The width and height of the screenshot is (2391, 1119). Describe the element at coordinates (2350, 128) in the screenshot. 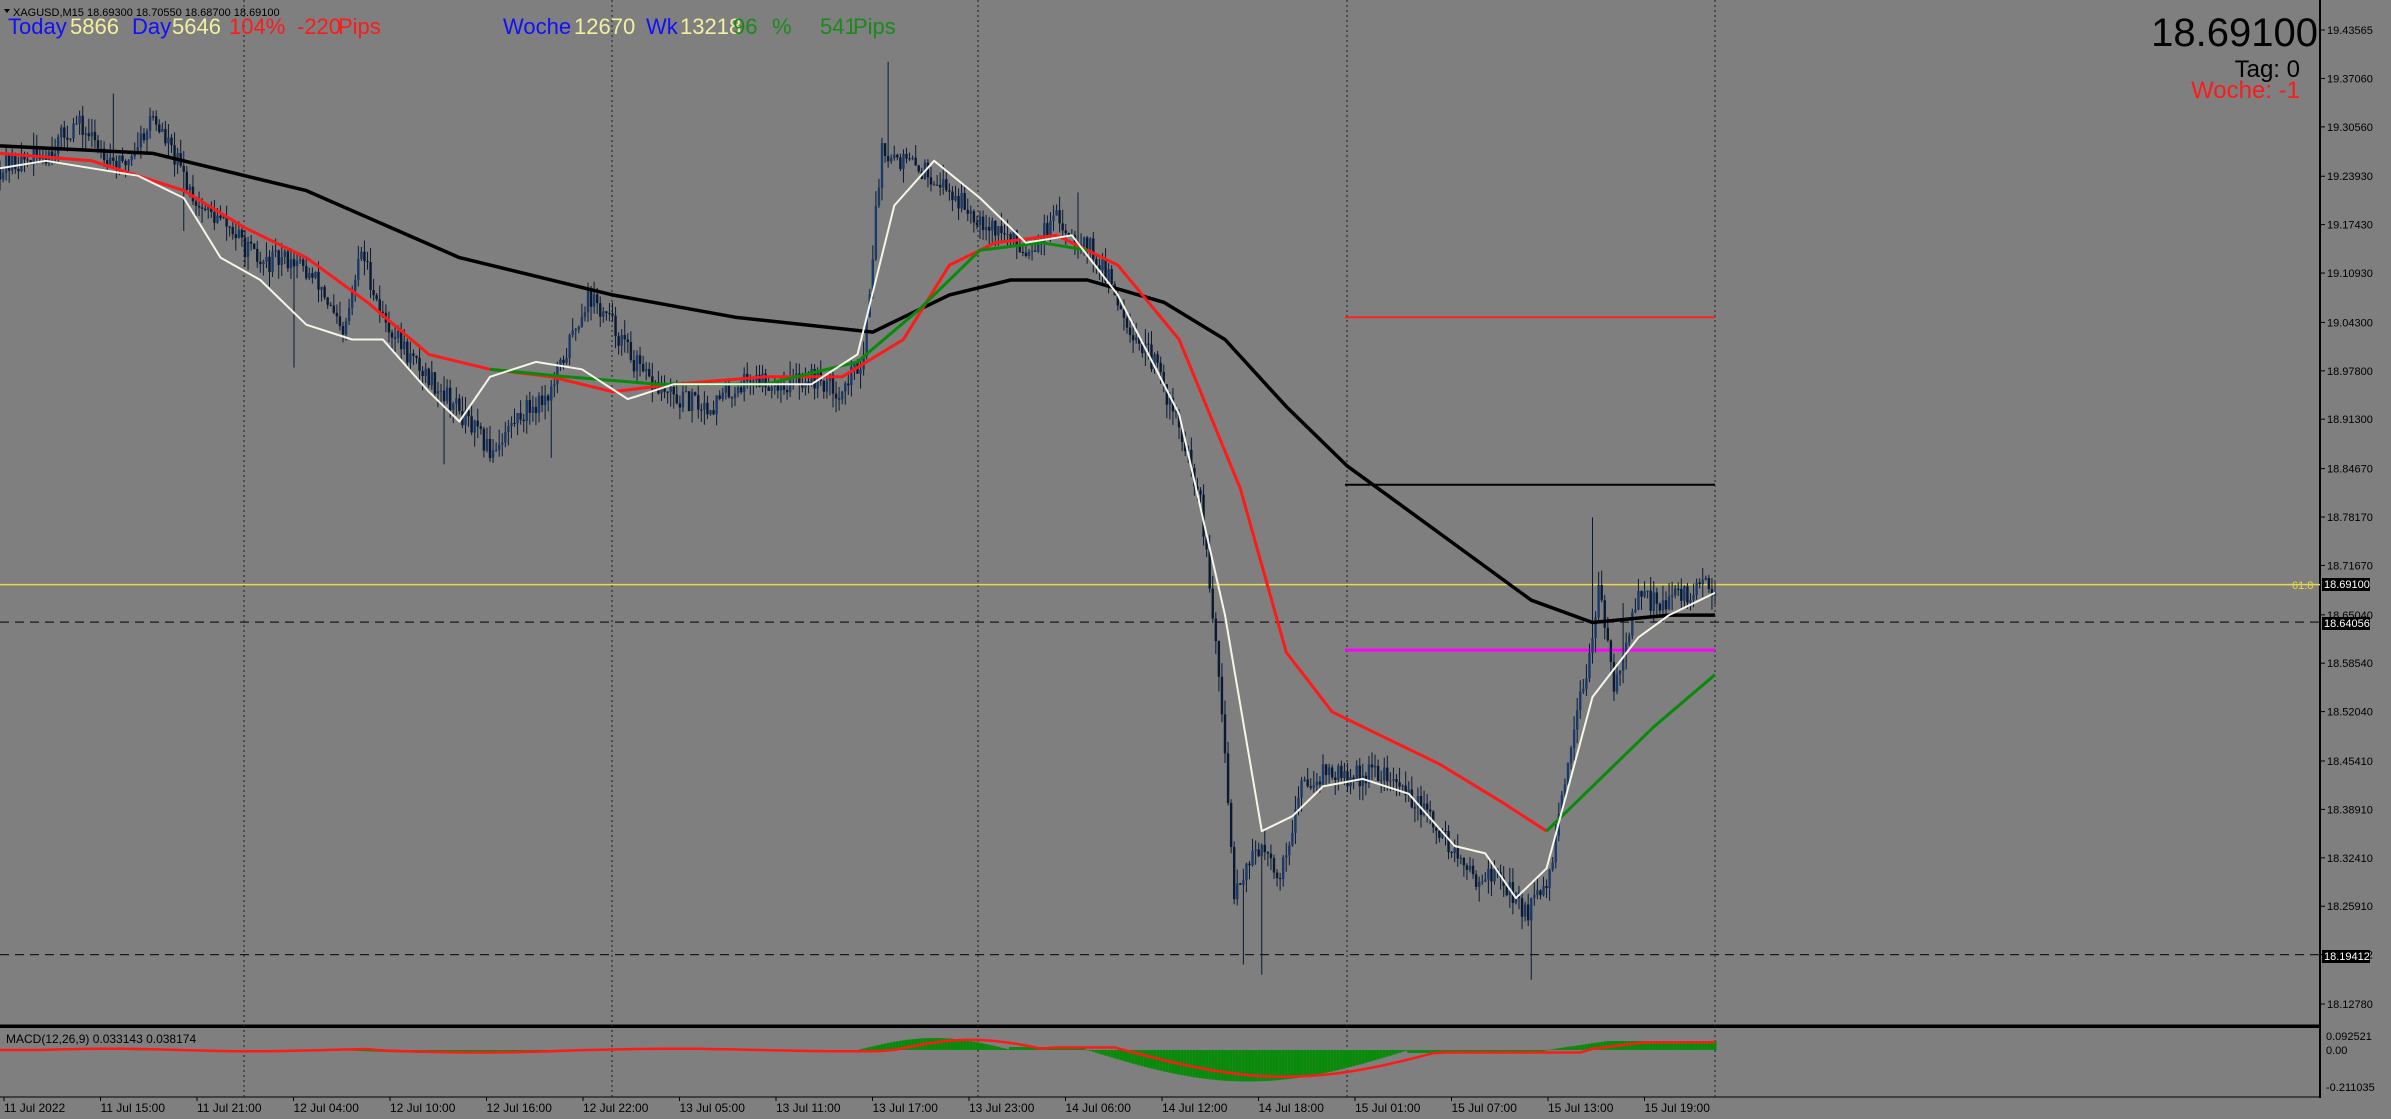

I see `price-tick-label: 19.30560` at that location.